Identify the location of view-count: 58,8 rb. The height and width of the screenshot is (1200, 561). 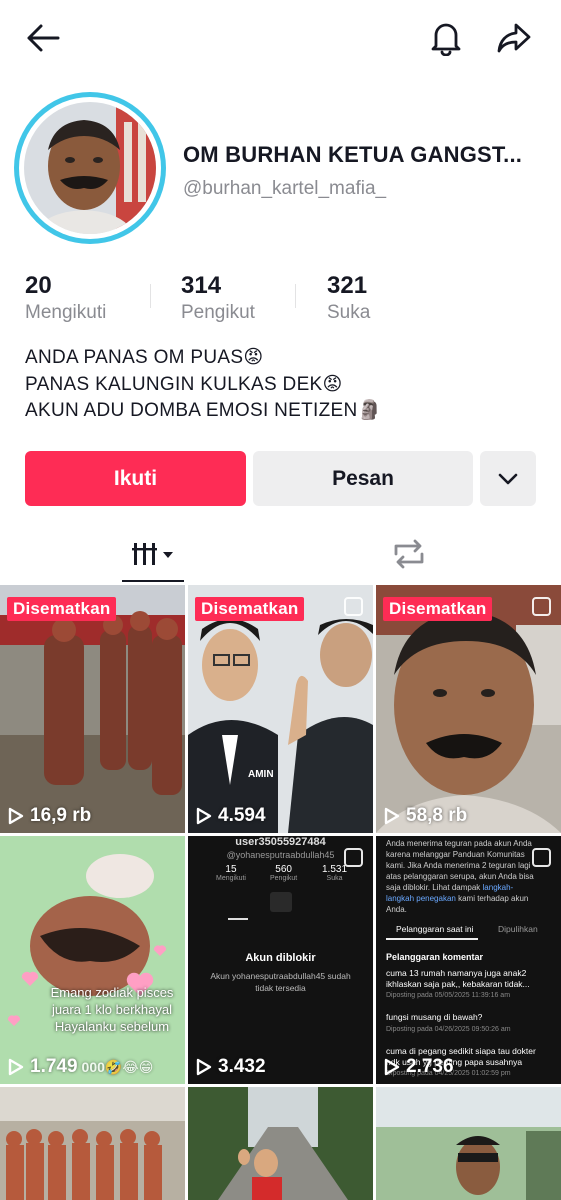
(425, 816).